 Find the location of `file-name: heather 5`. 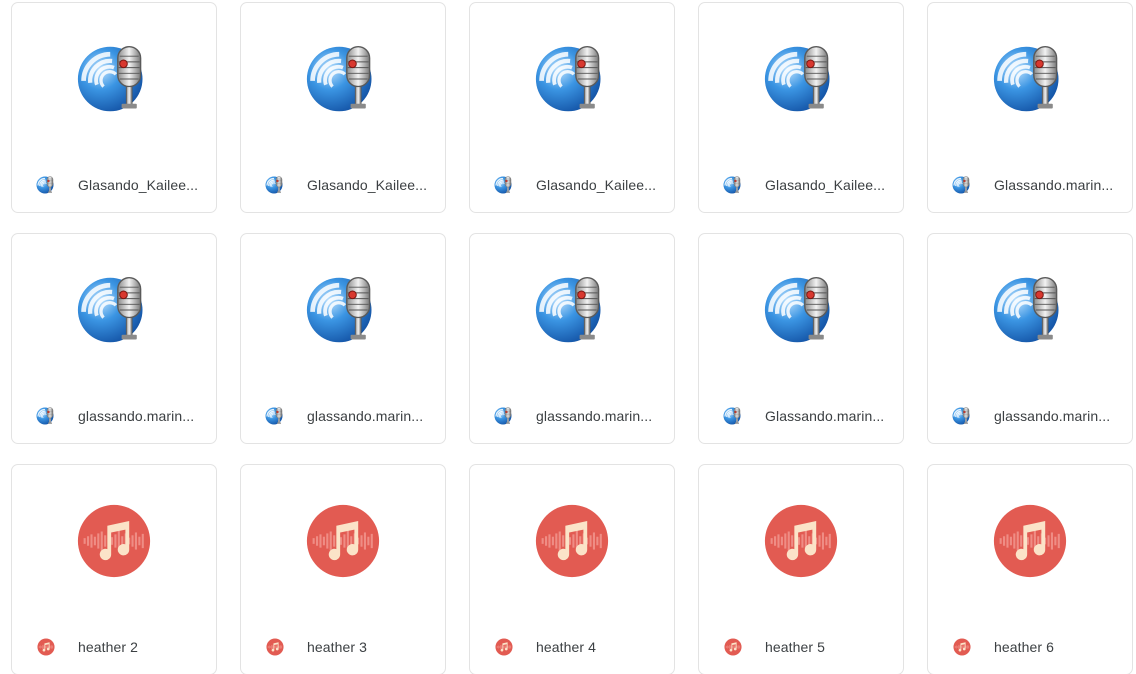

file-name: heather 5 is located at coordinates (795, 647).